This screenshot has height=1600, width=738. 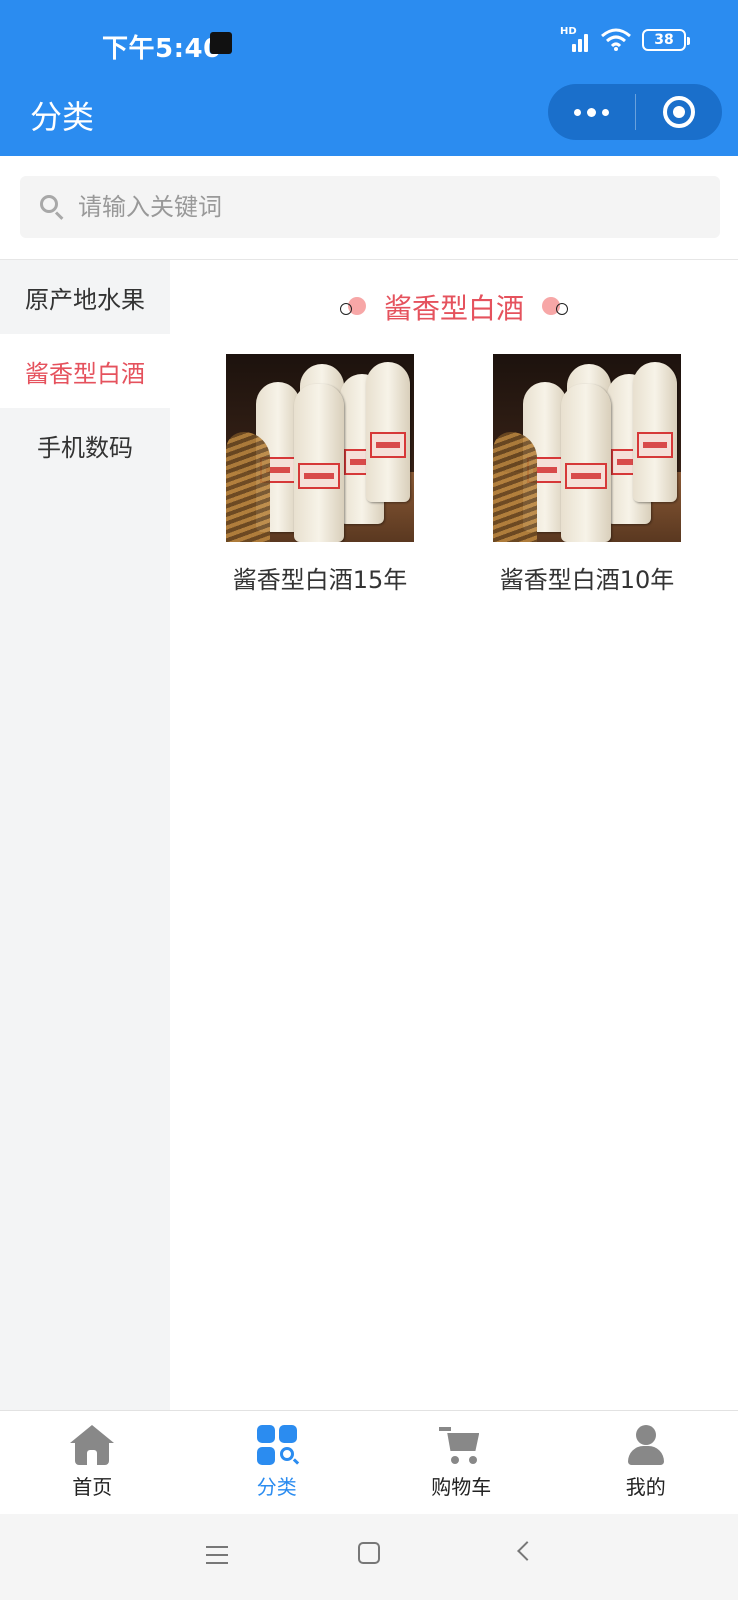 What do you see at coordinates (645, 1487) in the screenshot?
I see `tab-label: 我的` at bounding box center [645, 1487].